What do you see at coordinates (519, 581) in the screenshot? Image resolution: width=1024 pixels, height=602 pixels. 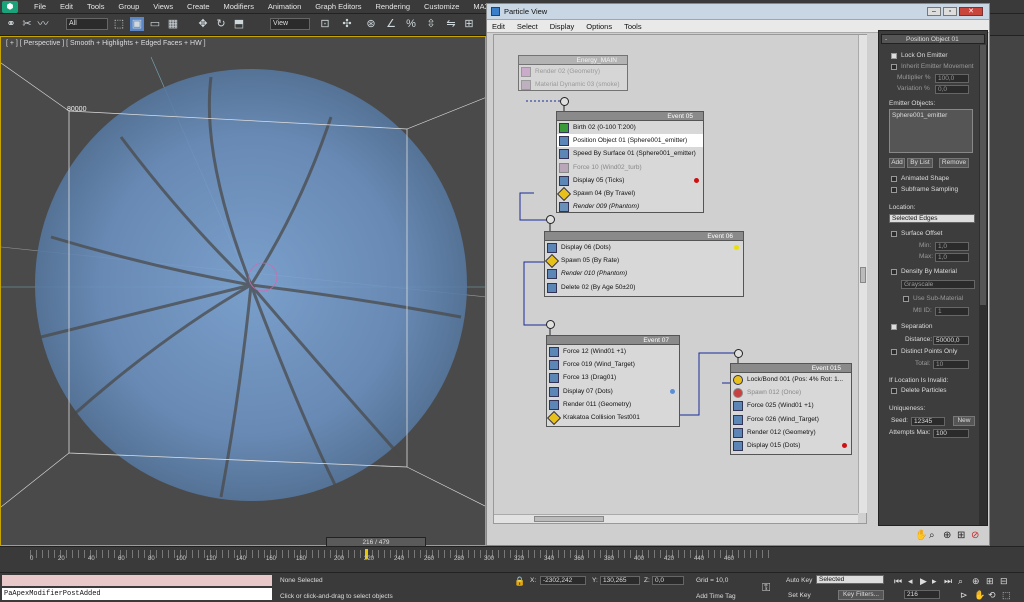 I see `lock-icon: 🔒` at bounding box center [519, 581].